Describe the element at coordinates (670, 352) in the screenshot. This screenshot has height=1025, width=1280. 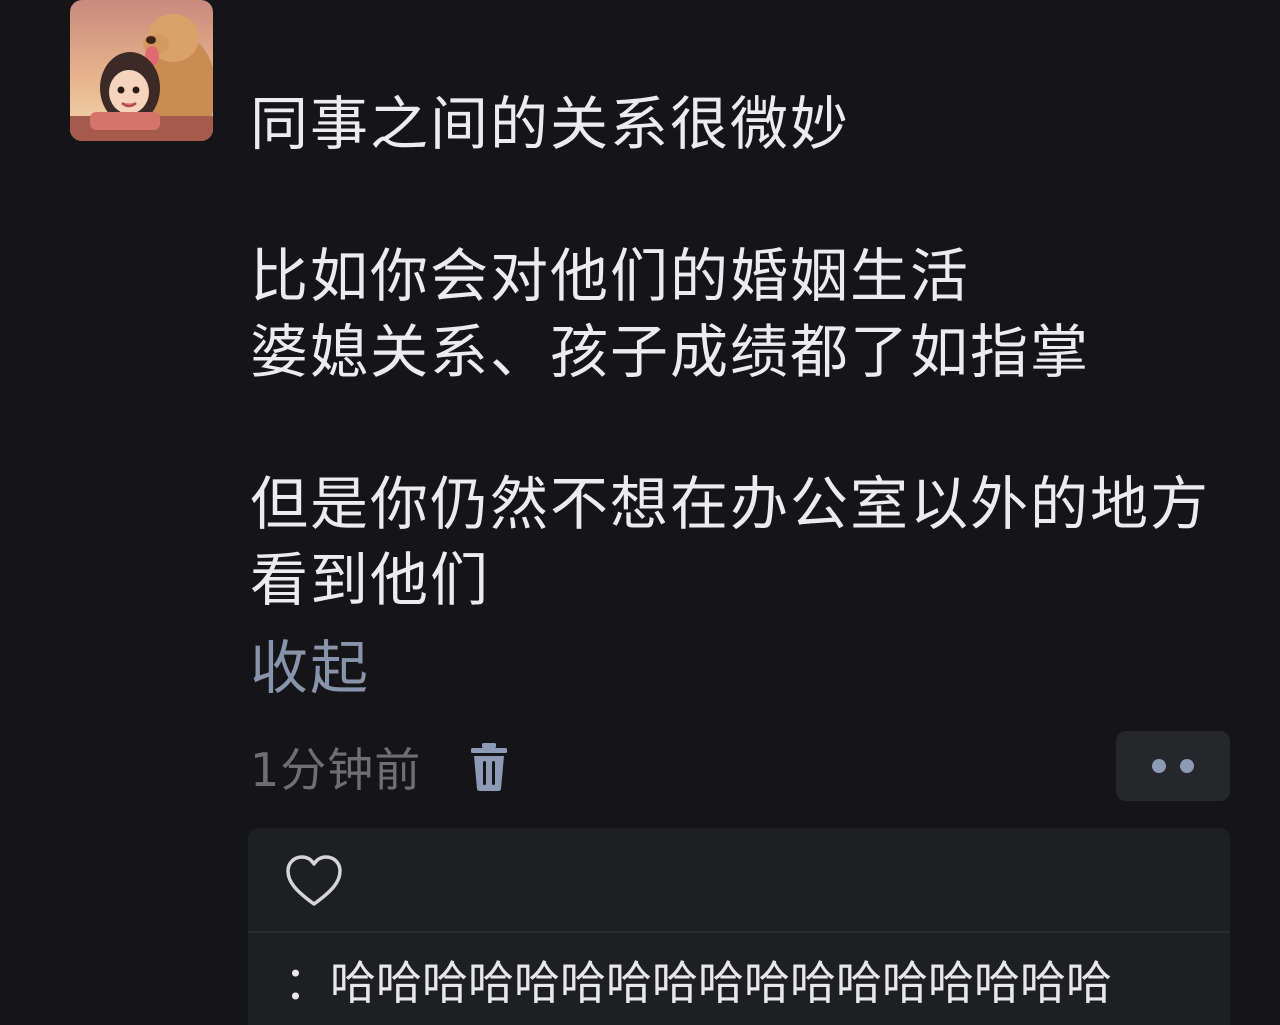
I see `post-line: 婆媳关系、孩子成绩都了如指掌` at that location.